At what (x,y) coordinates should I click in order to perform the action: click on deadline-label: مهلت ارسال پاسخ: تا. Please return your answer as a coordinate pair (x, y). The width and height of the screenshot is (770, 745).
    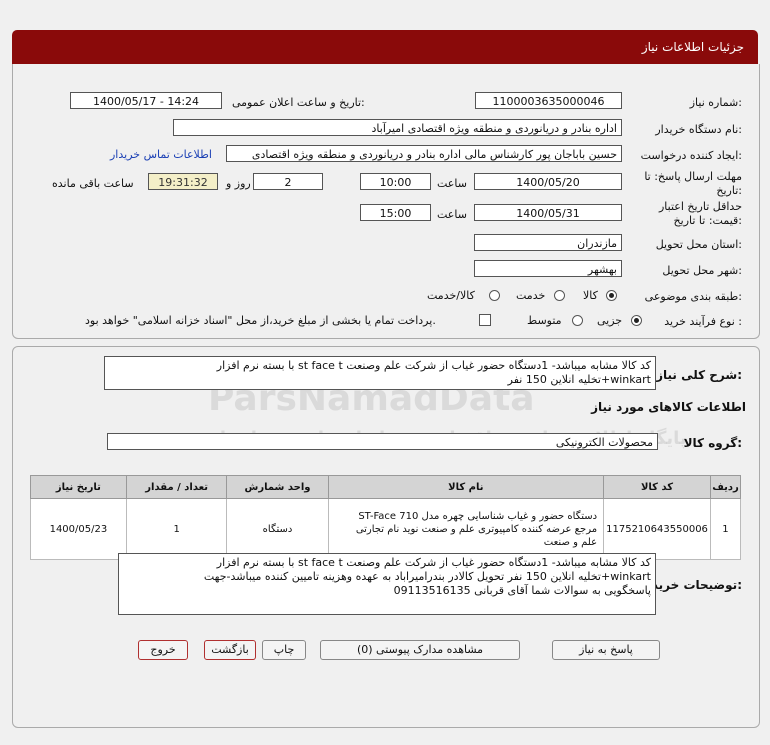
    Looking at the image, I should click on (693, 176).